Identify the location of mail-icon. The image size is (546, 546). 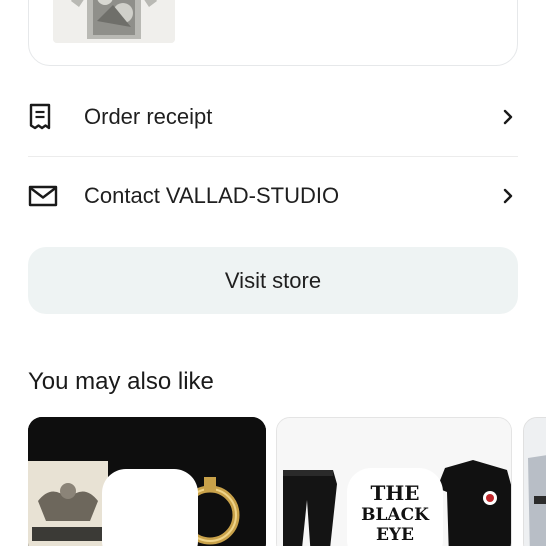
(45, 196).